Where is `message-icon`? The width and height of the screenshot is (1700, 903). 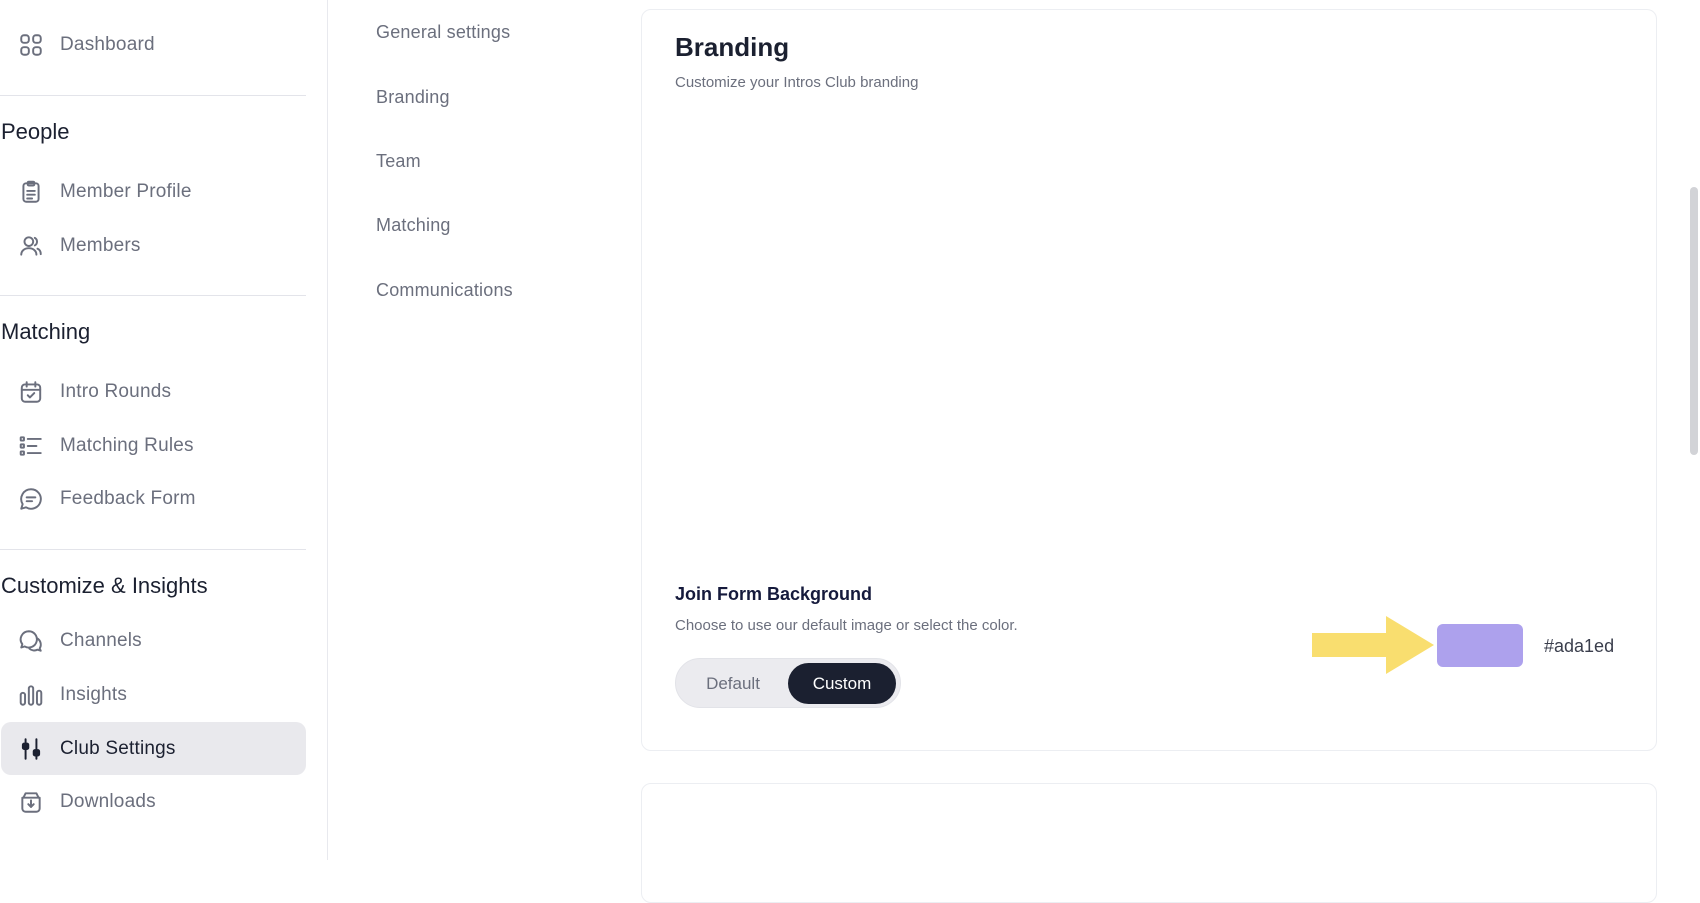
message-icon is located at coordinates (31, 499).